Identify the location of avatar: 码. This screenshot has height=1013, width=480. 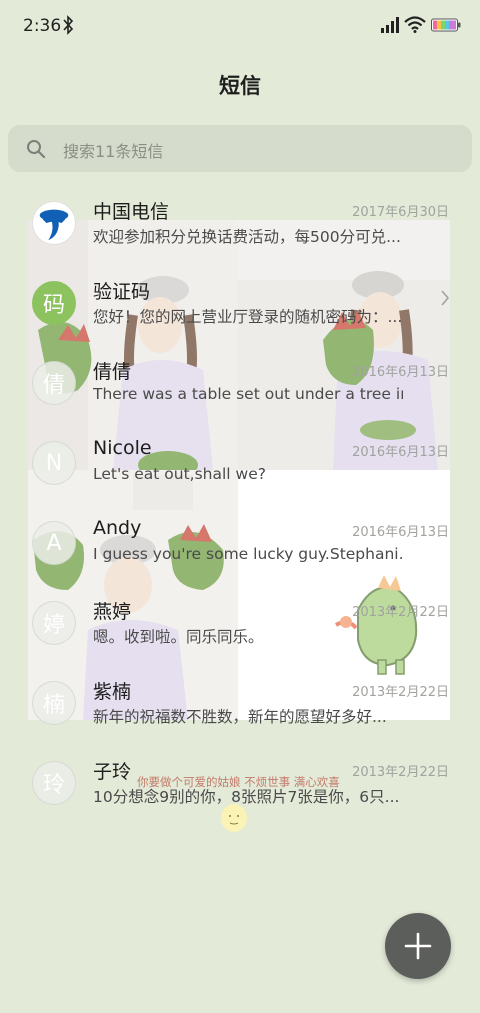
(54, 303).